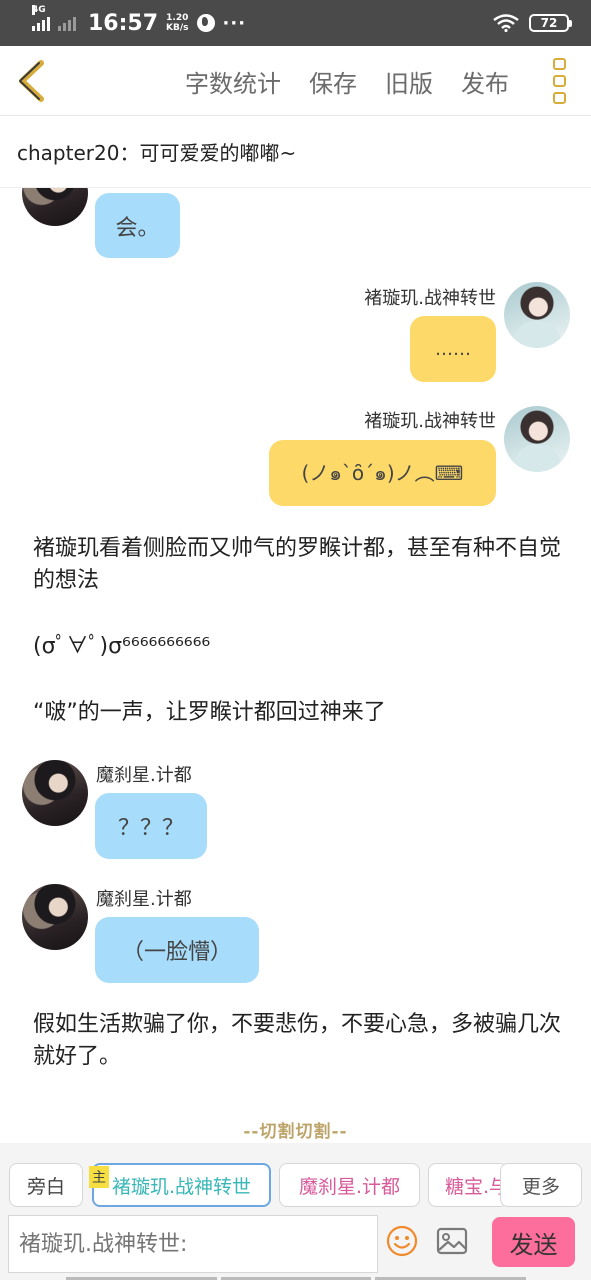  Describe the element at coordinates (123, 23) in the screenshot. I see `clock: 16:57` at that location.